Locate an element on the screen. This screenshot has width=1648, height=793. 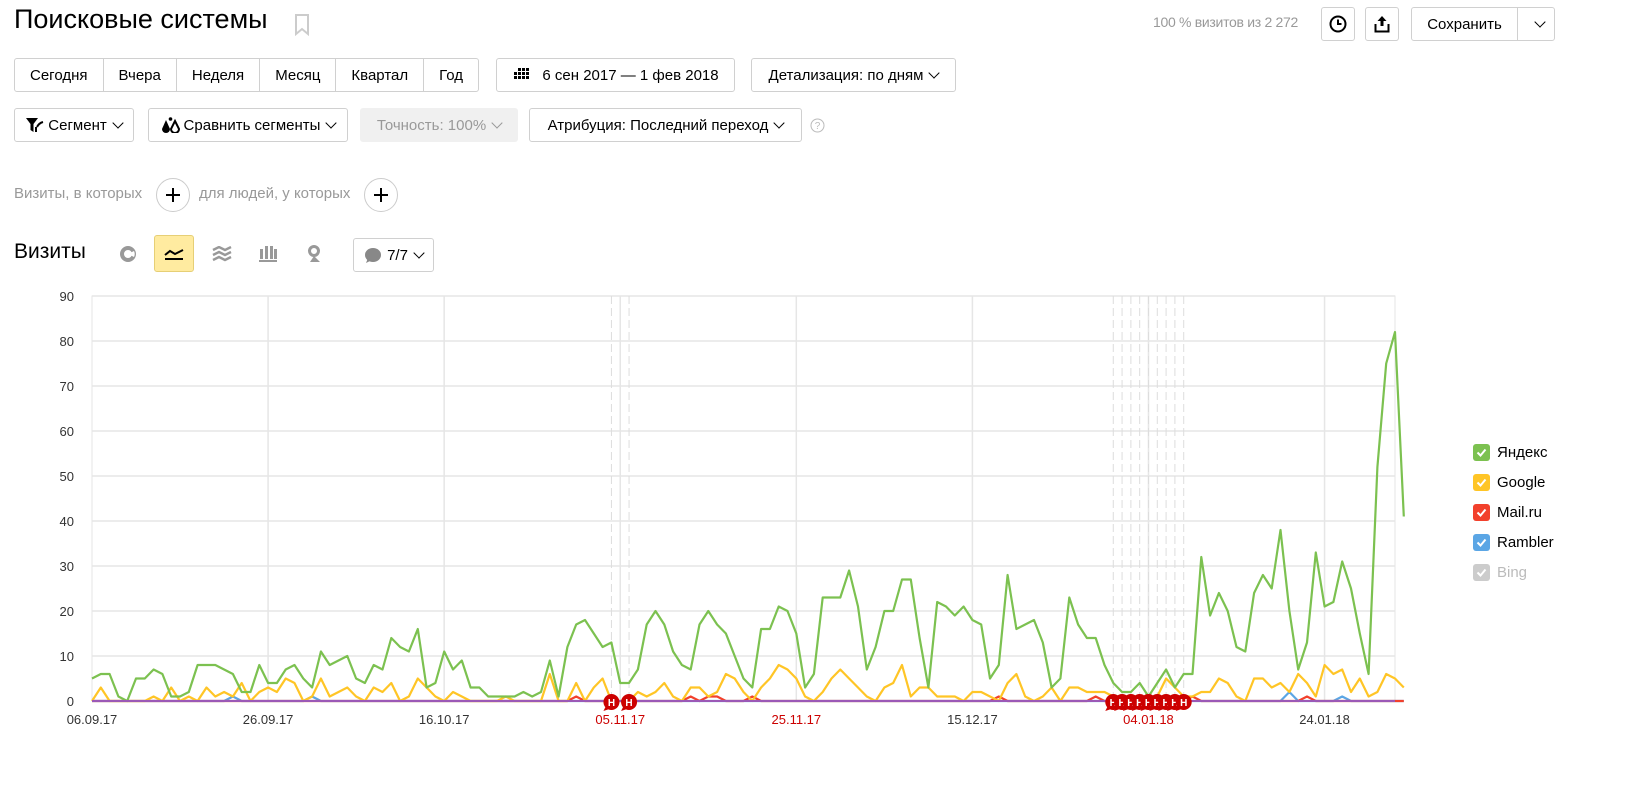
page-title: Поисковые системы is located at coordinates (141, 19).